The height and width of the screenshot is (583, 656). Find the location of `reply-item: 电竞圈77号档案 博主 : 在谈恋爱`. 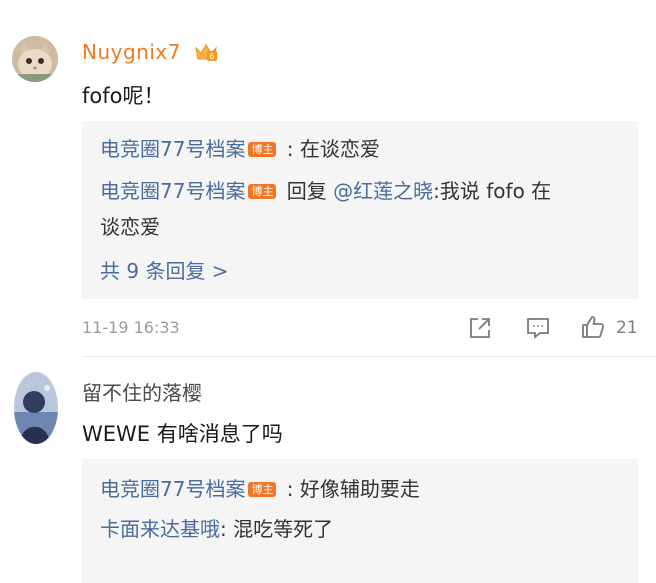

reply-item: 电竞圈77号档案 博主 : 在谈恋爱 is located at coordinates (240, 149).